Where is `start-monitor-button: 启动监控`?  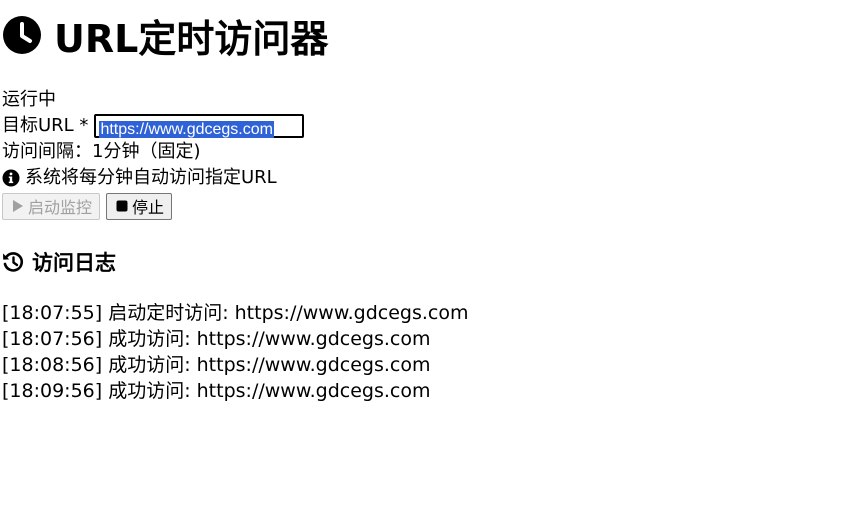
start-monitor-button: 启动监控 is located at coordinates (51, 206).